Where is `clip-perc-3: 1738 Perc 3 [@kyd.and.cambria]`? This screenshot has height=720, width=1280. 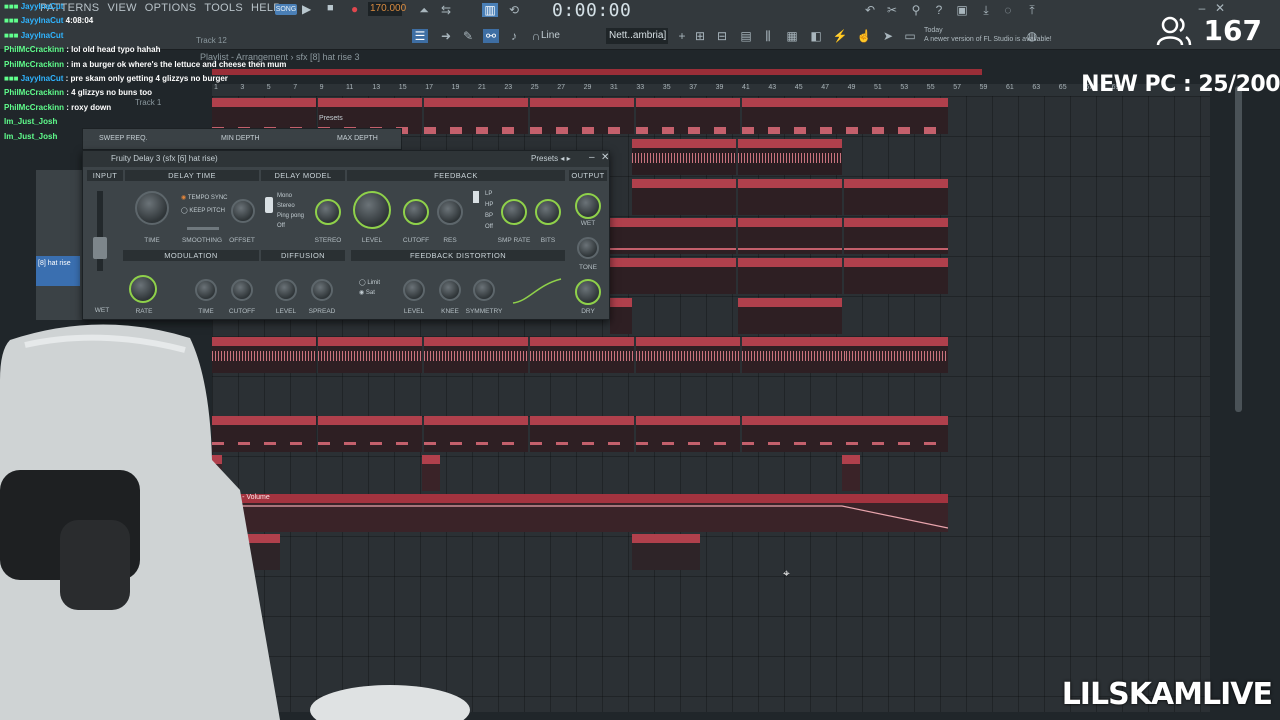
clip-perc-3: 1738 Perc 3 [@kyd.and.cambria] is located at coordinates (896, 236).